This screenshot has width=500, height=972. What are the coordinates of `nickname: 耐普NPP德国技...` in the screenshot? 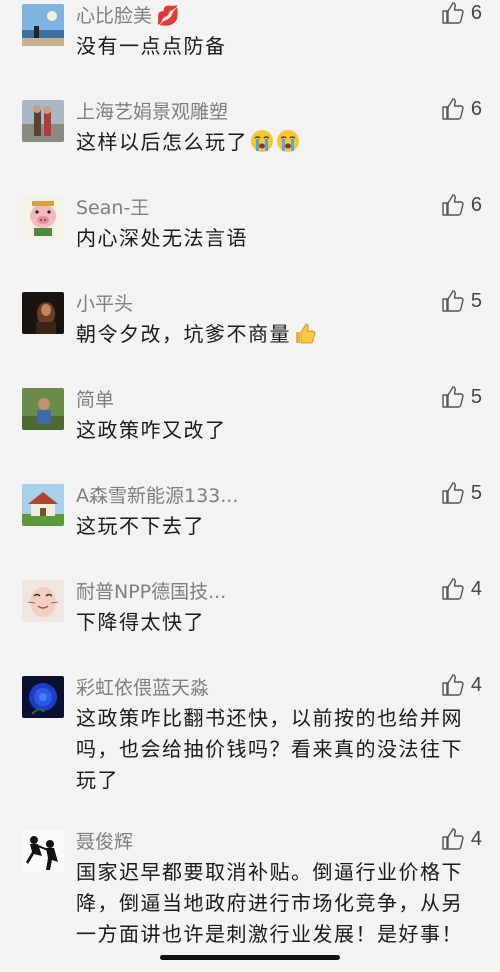 It's located at (151, 592).